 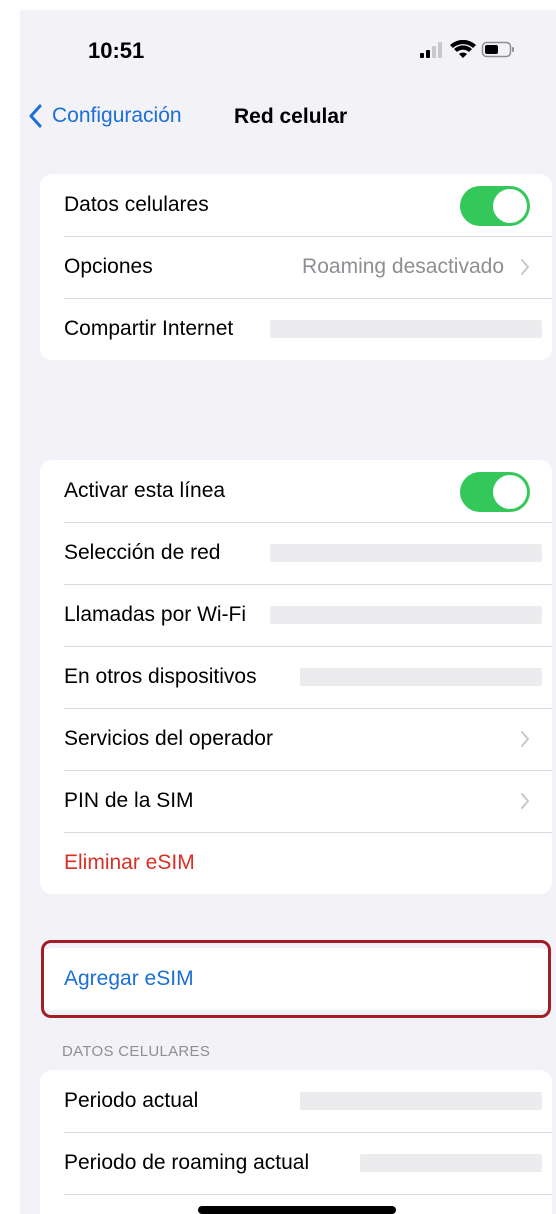 I want to click on network-selection-label: Selección de red, so click(x=142, y=552).